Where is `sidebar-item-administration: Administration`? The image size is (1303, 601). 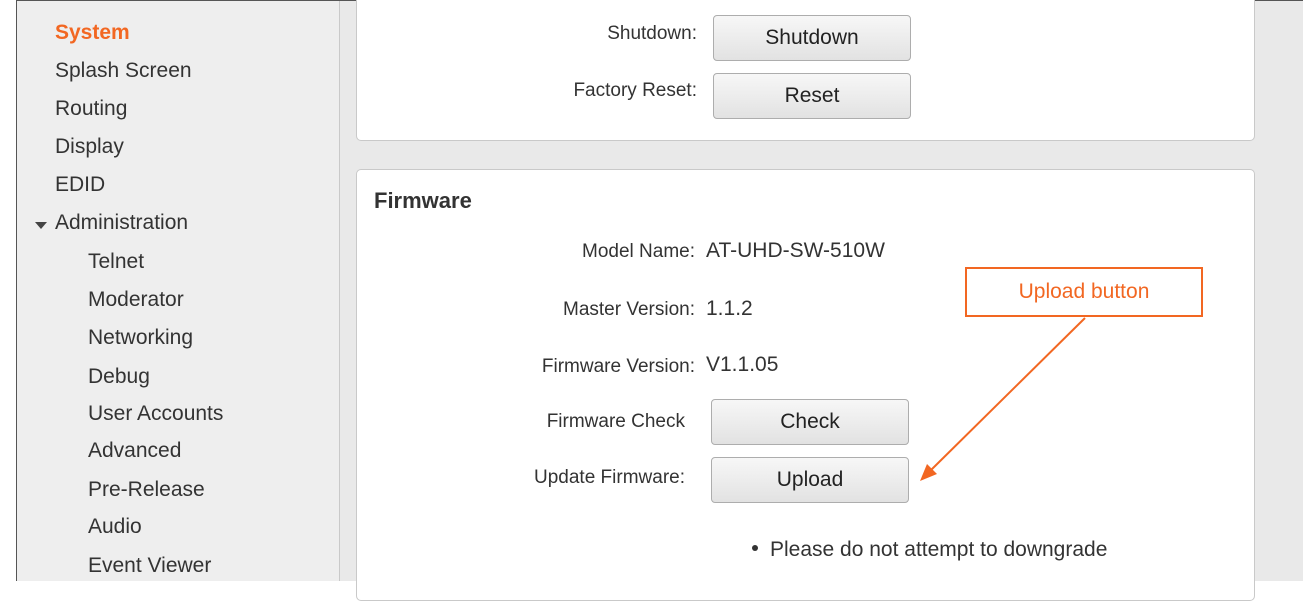
sidebar-item-administration: Administration is located at coordinates (121, 223).